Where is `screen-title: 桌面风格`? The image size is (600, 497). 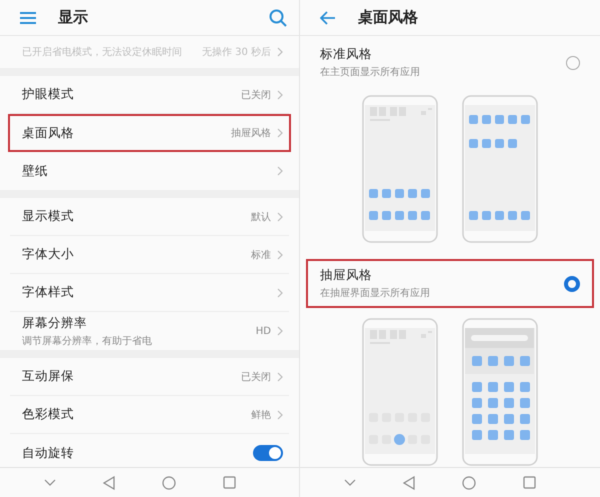 screen-title: 桌面风格 is located at coordinates (388, 17).